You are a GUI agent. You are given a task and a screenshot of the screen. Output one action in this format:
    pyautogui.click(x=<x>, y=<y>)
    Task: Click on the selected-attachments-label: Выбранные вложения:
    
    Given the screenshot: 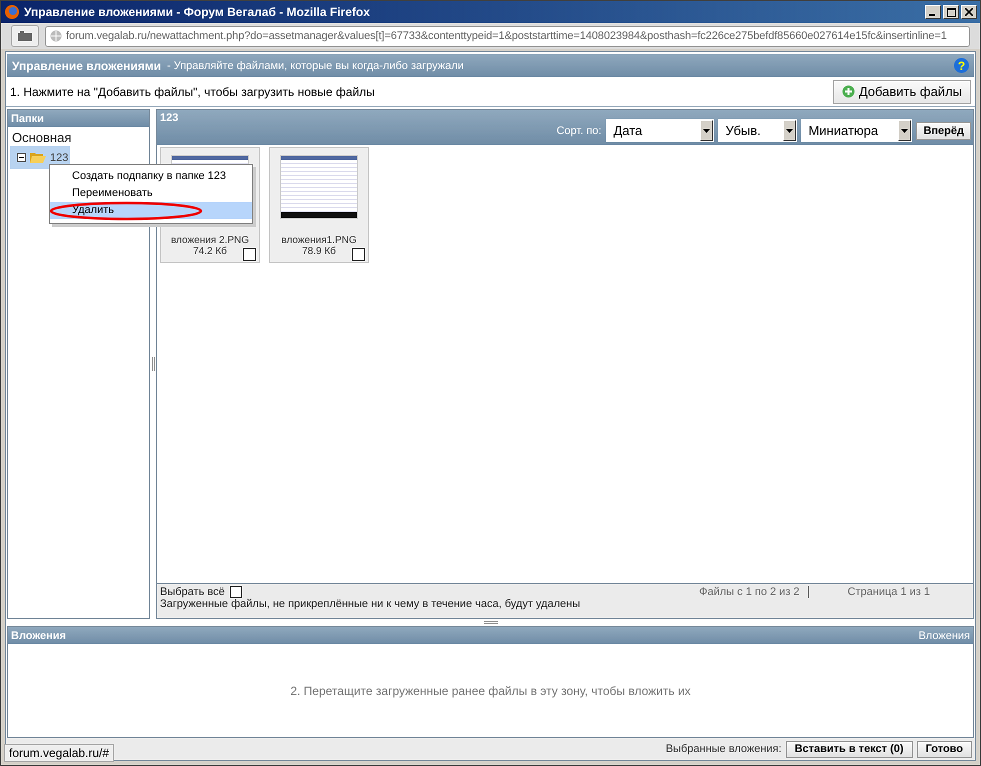 What is the action you would take?
    pyautogui.click(x=724, y=749)
    